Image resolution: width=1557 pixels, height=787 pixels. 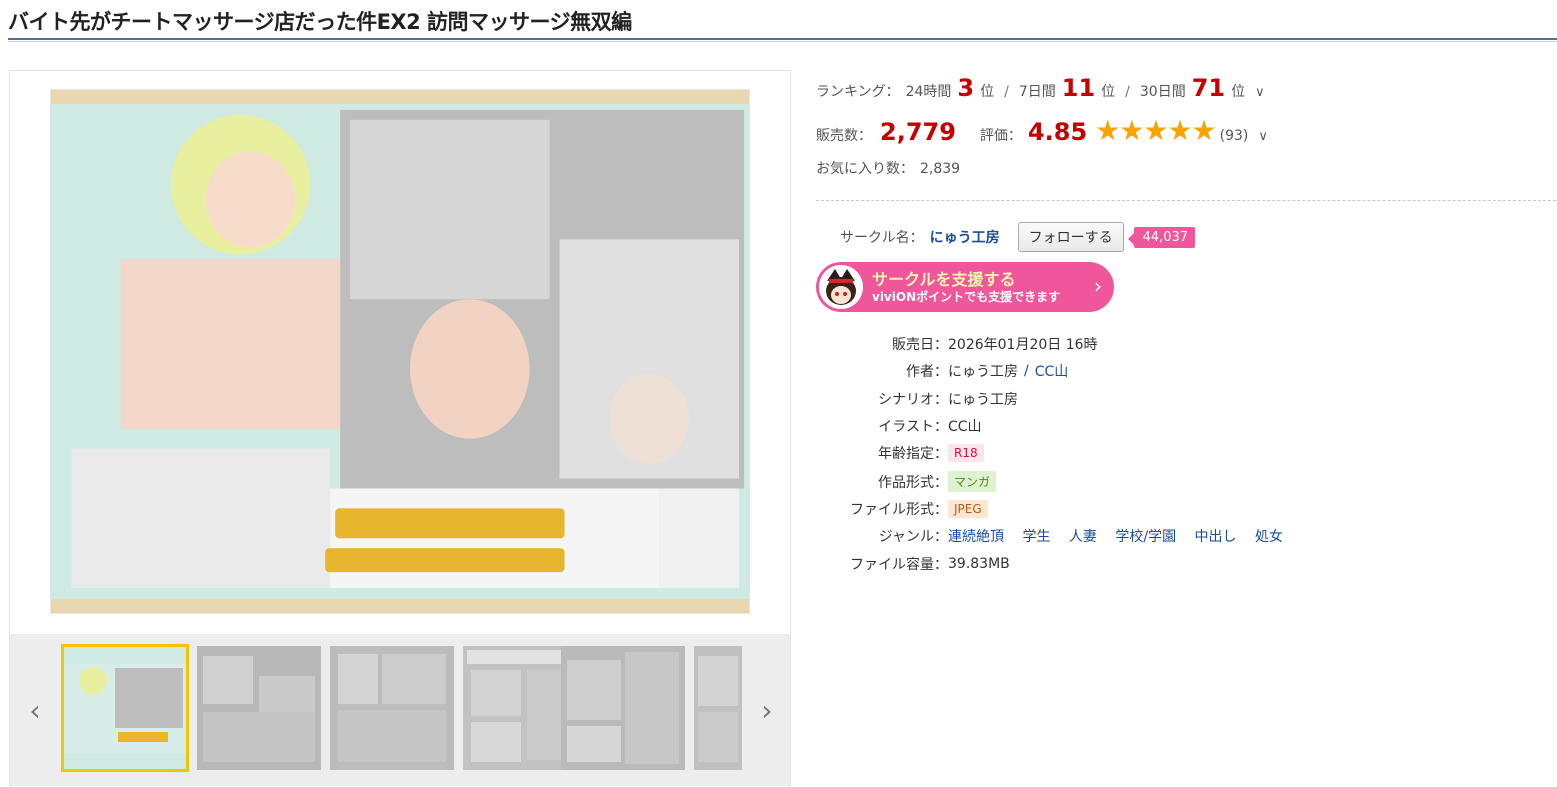 What do you see at coordinates (906, 537) in the screenshot?
I see `genre-label: ジャンル` at bounding box center [906, 537].